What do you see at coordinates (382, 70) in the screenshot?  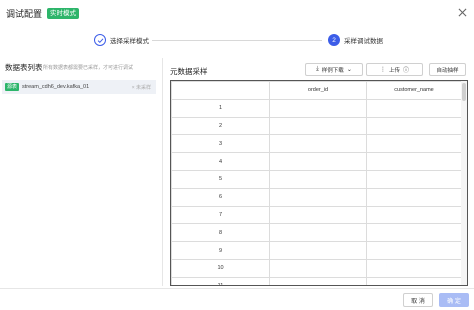 I see `more-vertical-icon: ⋮` at bounding box center [382, 70].